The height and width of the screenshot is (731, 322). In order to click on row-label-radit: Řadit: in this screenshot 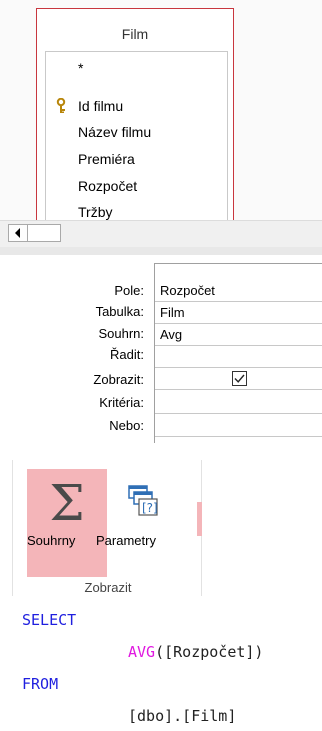, I will do `click(127, 354)`.